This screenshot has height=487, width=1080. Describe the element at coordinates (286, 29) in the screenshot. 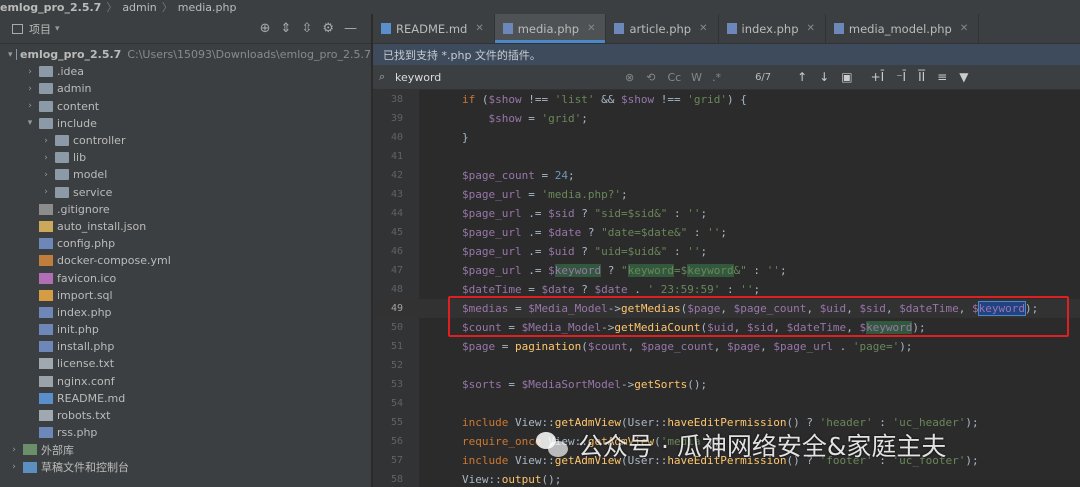

I see `expand-all-icon: ⇕` at that location.